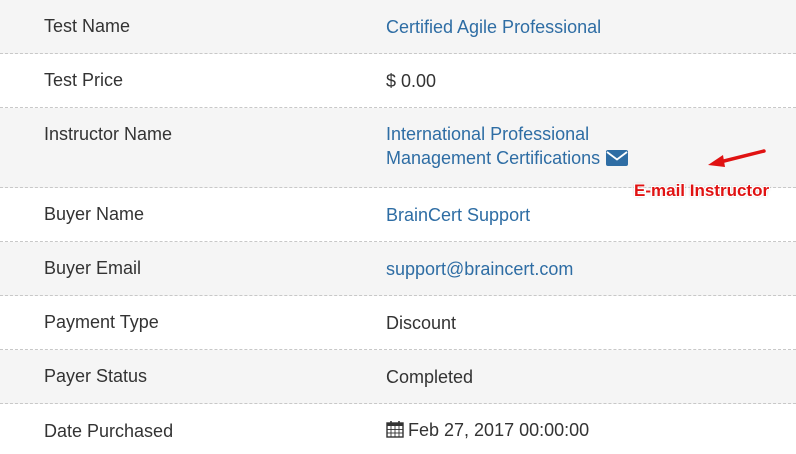 This screenshot has height=454, width=796. What do you see at coordinates (411, 80) in the screenshot?
I see `test-price-value: $ 0.00` at bounding box center [411, 80].